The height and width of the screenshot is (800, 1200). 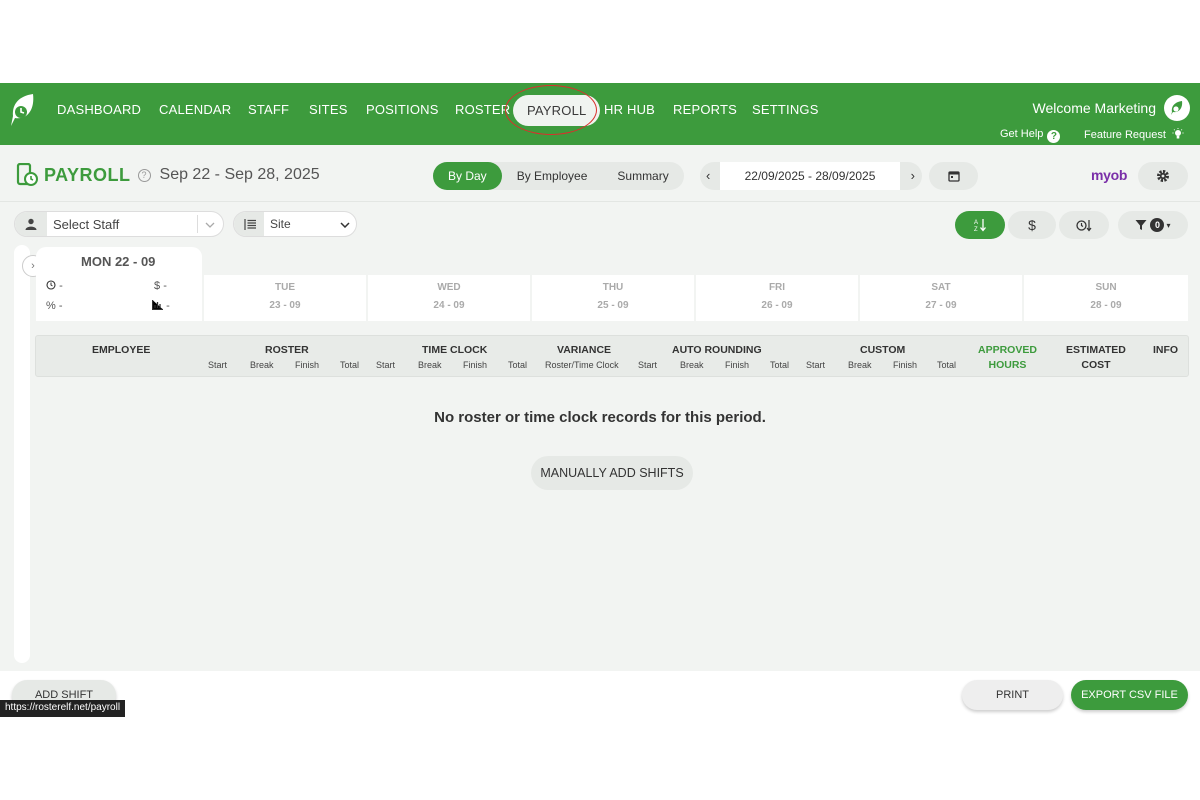 I want to click on col-estimated-cost: ESTIMATED COST, so click(x=1096, y=359).